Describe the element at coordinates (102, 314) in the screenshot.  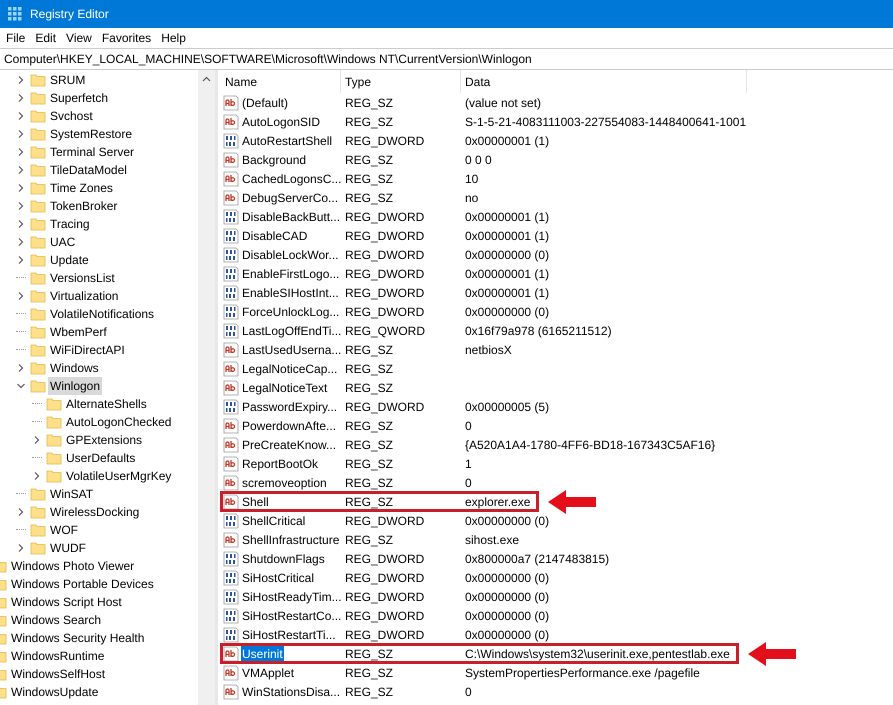
I see `tree-item: VolatileNotifications` at that location.